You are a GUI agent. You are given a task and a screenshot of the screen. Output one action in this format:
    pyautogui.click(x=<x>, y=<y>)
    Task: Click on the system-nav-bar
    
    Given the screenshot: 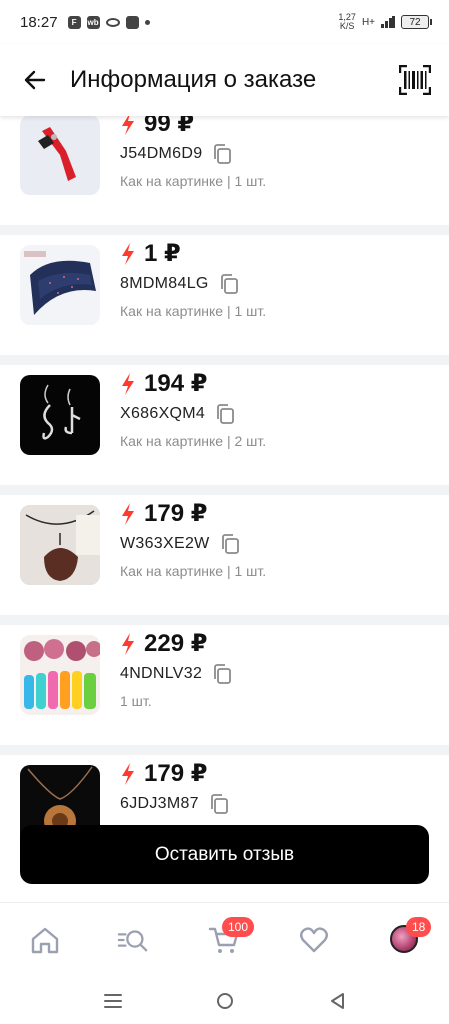 What is the action you would take?
    pyautogui.click(x=224, y=1000)
    